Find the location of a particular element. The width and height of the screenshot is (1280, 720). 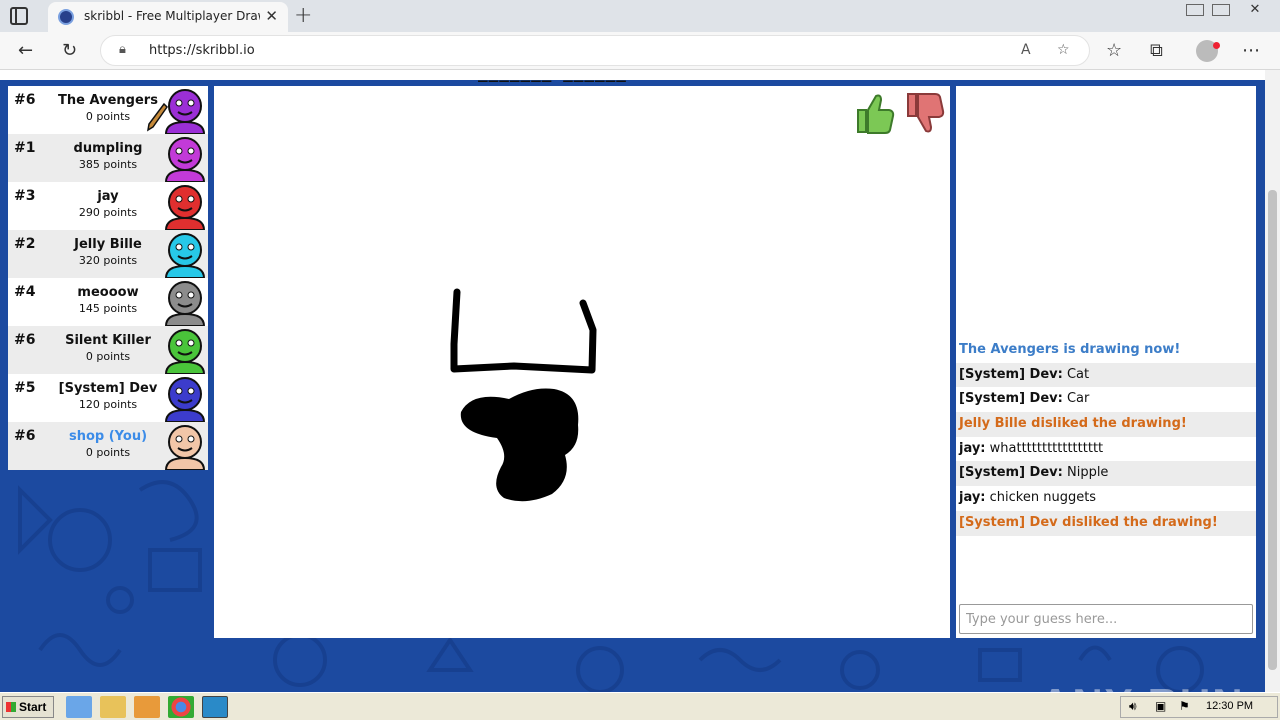

drawing is located at coordinates (523, 395).